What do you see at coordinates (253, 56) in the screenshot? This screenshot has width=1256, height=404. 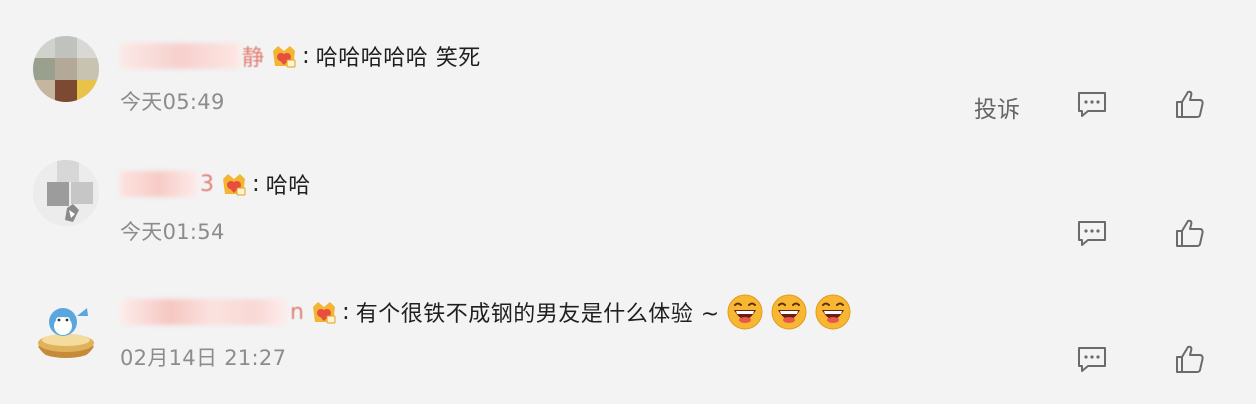 I see `username-tail: 静` at bounding box center [253, 56].